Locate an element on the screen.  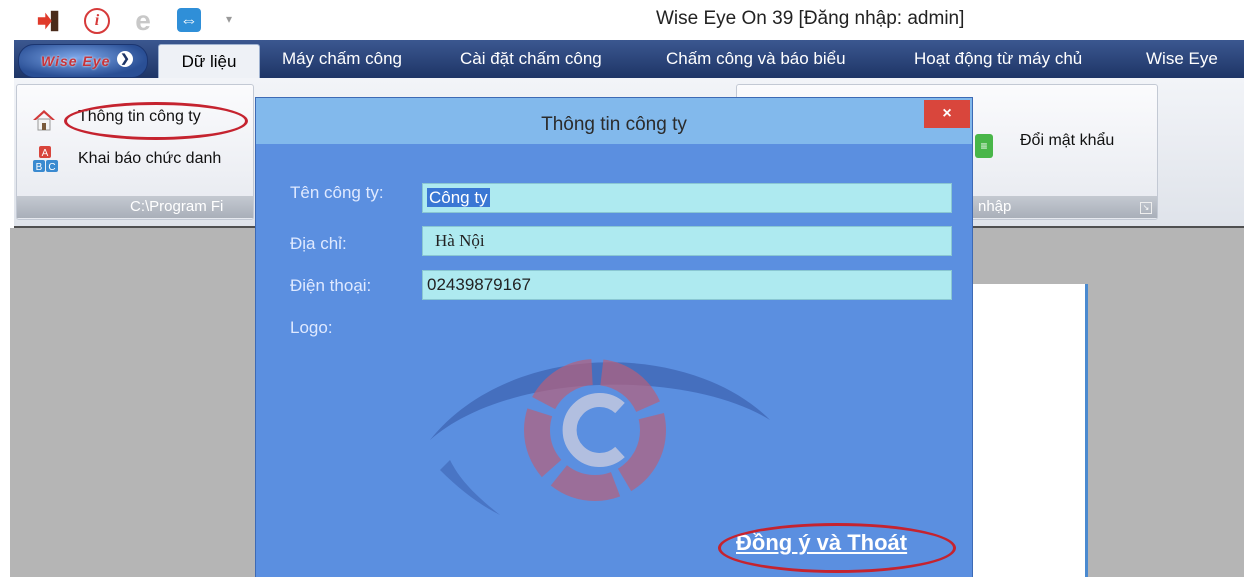
dialog-launcher-icon: ↘ is located at coordinates (1146, 208).